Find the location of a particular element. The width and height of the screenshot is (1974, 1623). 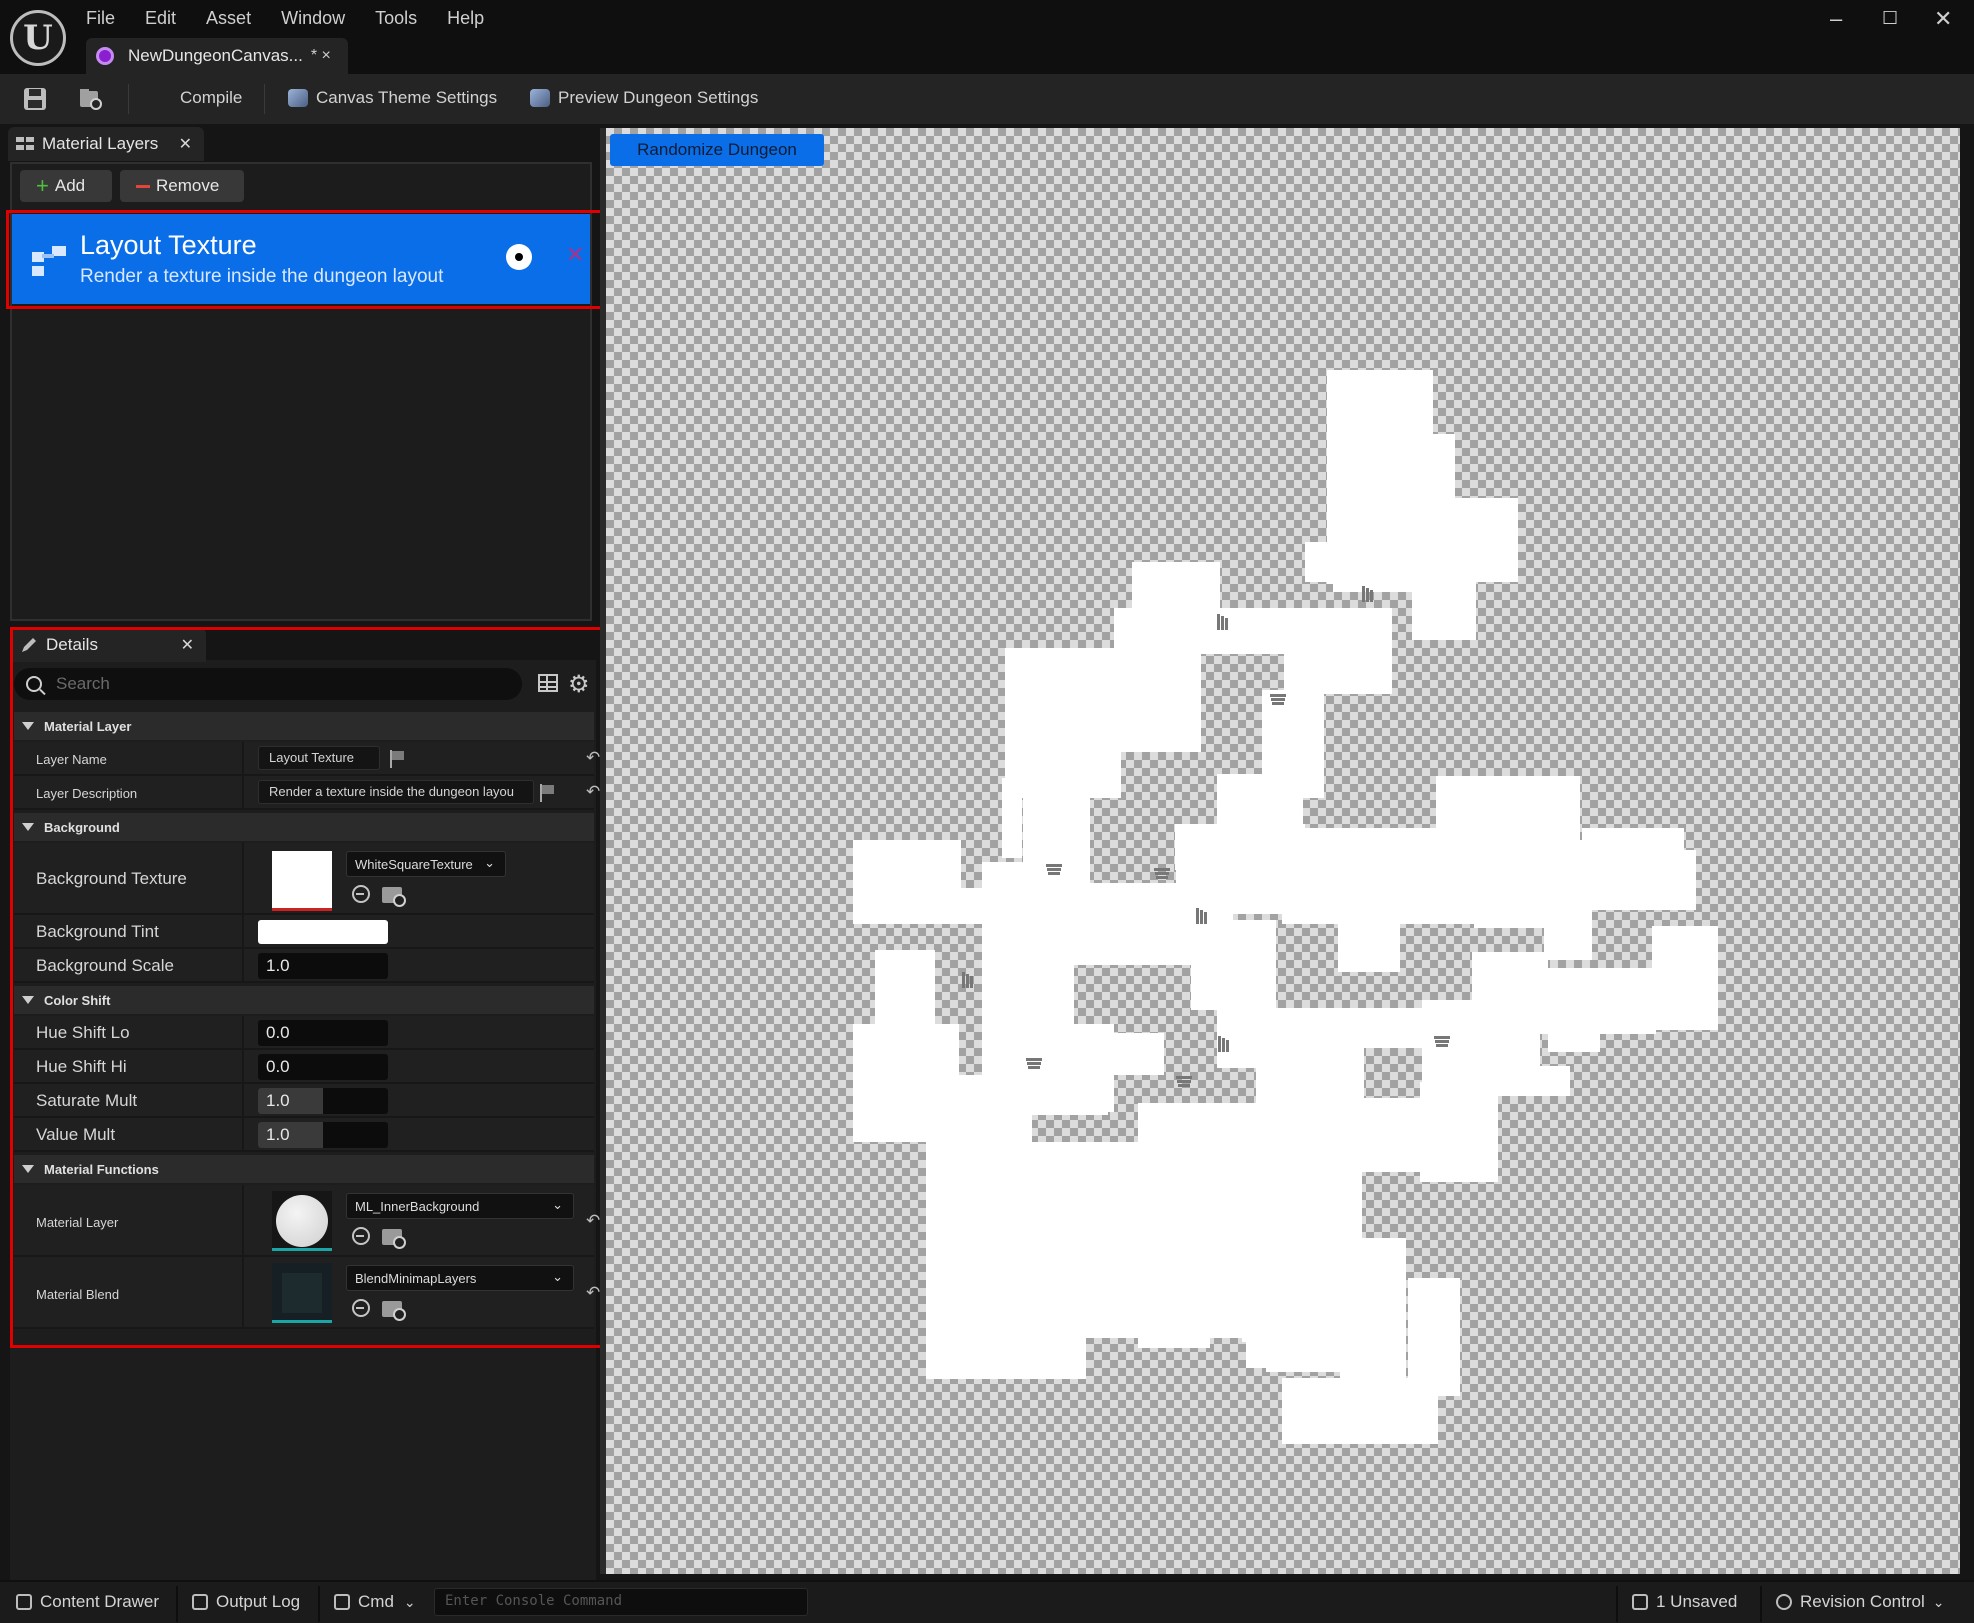

revision-control-label: Revision Control is located at coordinates (1862, 1601).